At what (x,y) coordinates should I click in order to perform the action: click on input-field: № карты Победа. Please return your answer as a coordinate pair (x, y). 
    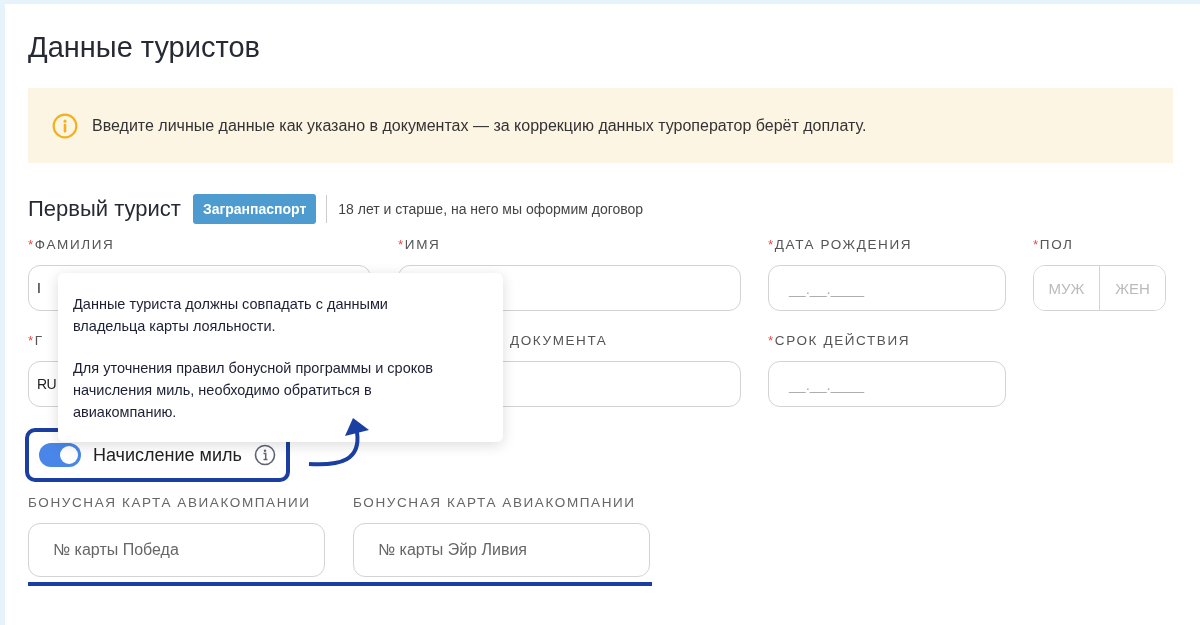
    Looking at the image, I should click on (176, 550).